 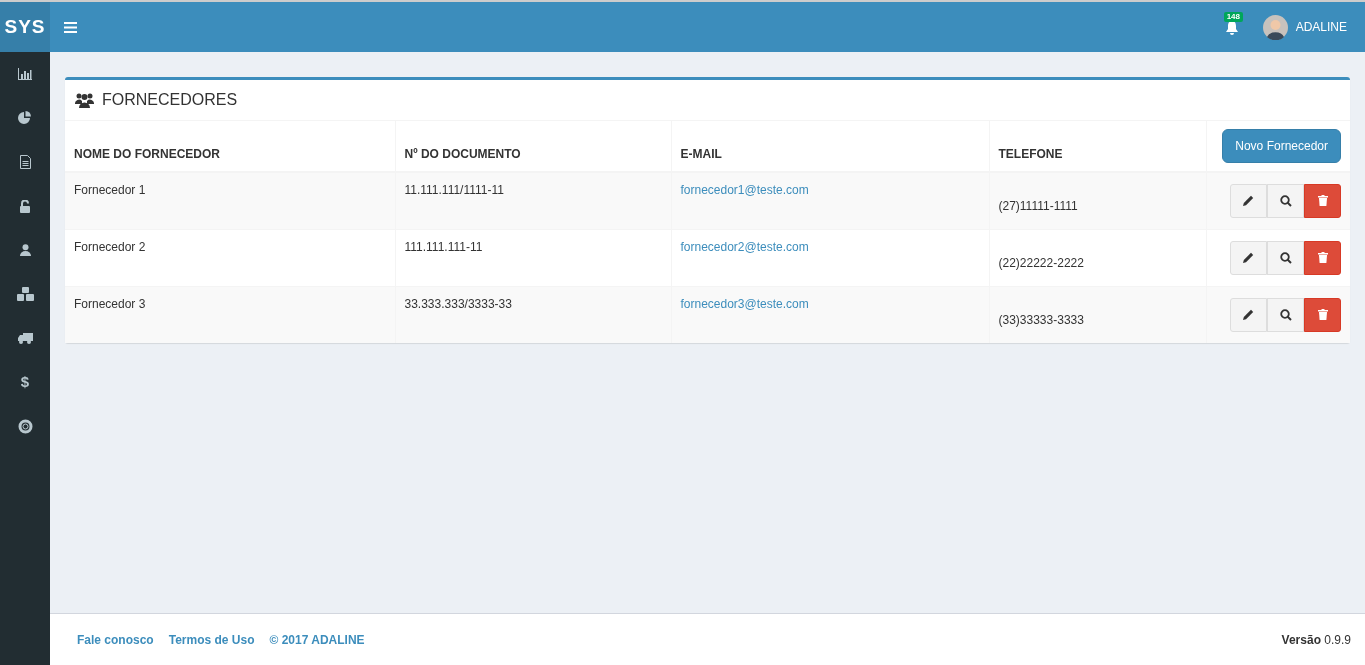 I want to click on avatar-icon, so click(x=1275, y=27).